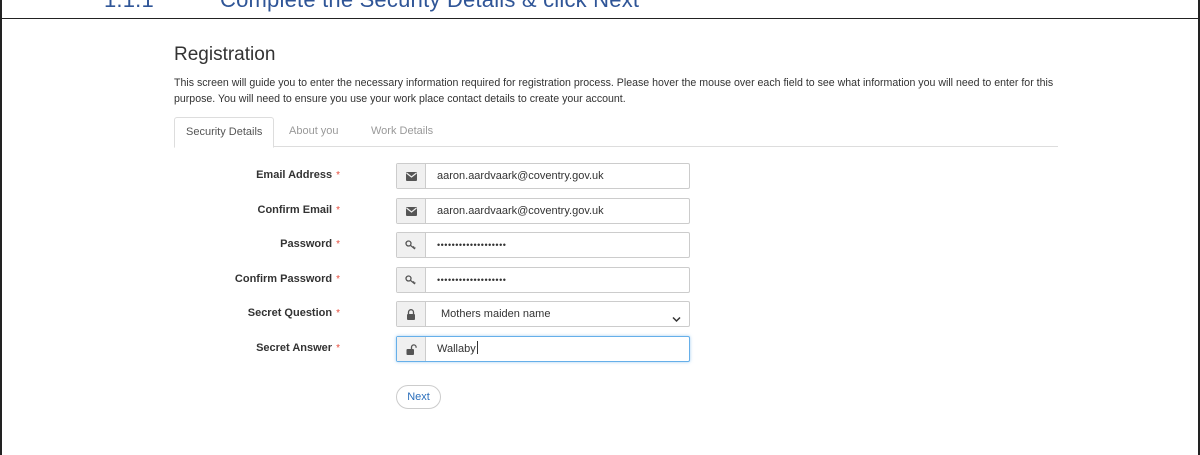 Image resolution: width=1200 pixels, height=455 pixels. What do you see at coordinates (402, 132) in the screenshot?
I see `tab-work-details: Work Details` at bounding box center [402, 132].